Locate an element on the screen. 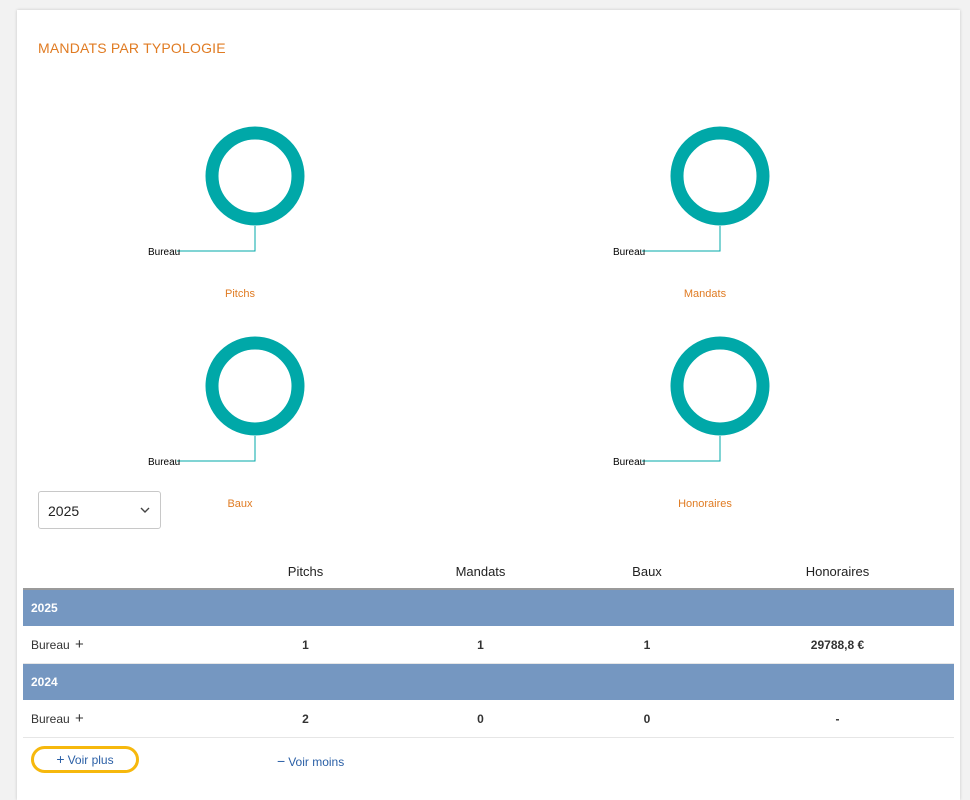 This screenshot has width=970, height=800. pitchs-cell: 2 is located at coordinates (305, 719).